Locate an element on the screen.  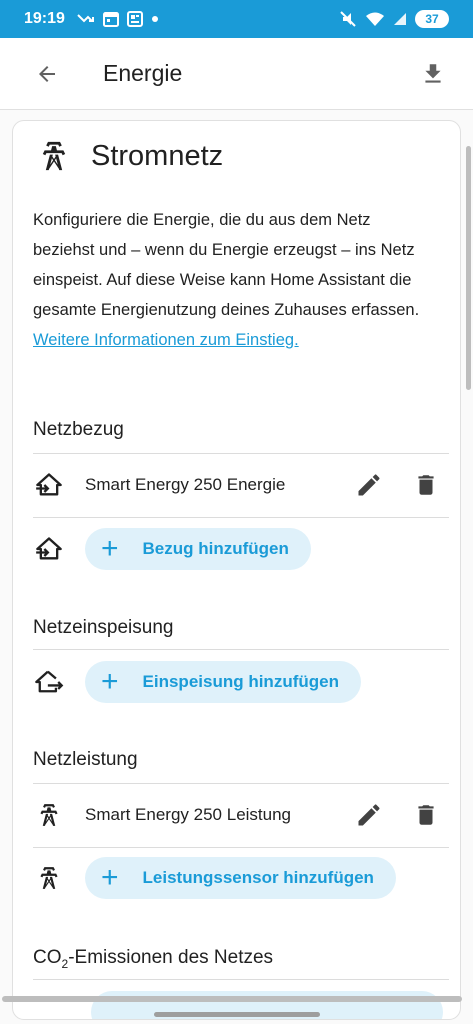
gesture-bar is located at coordinates (237, 1014).